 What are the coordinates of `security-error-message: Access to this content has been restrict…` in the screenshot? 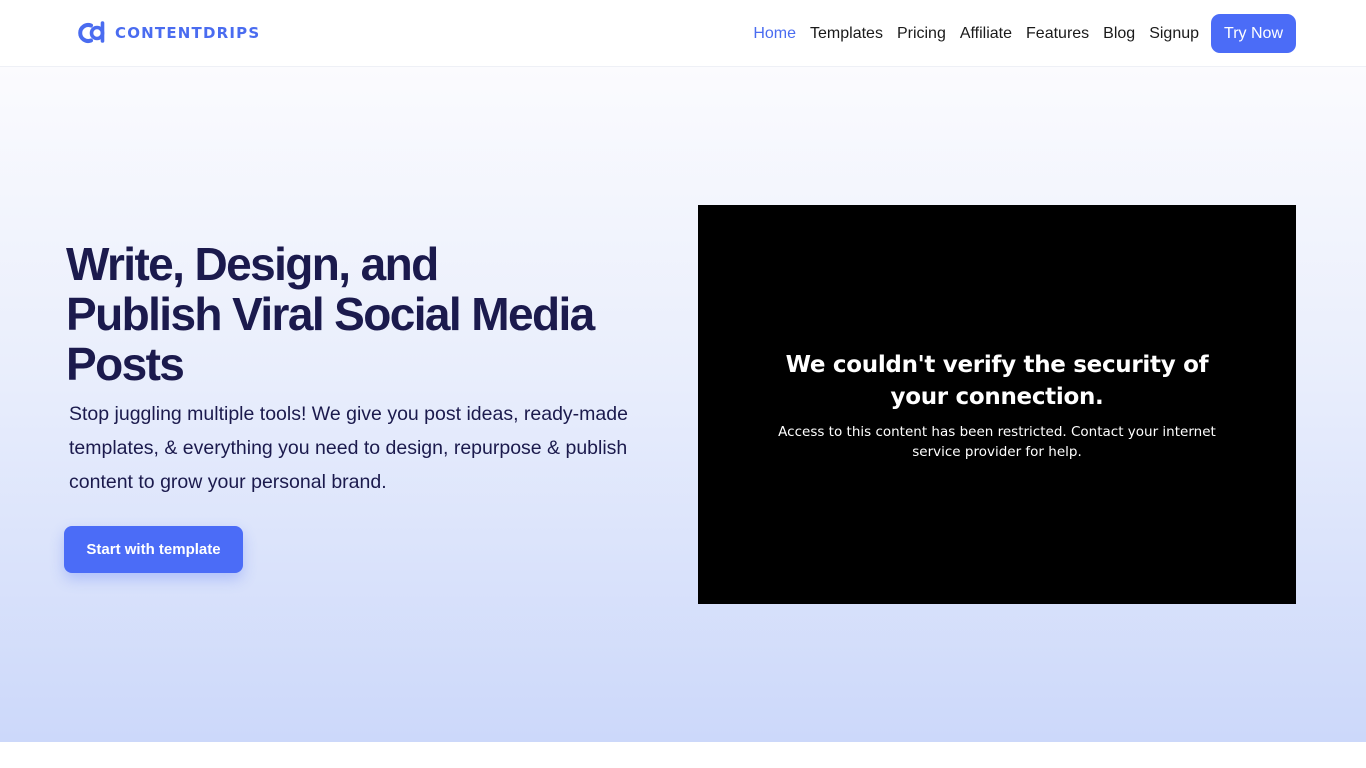 It's located at (997, 442).